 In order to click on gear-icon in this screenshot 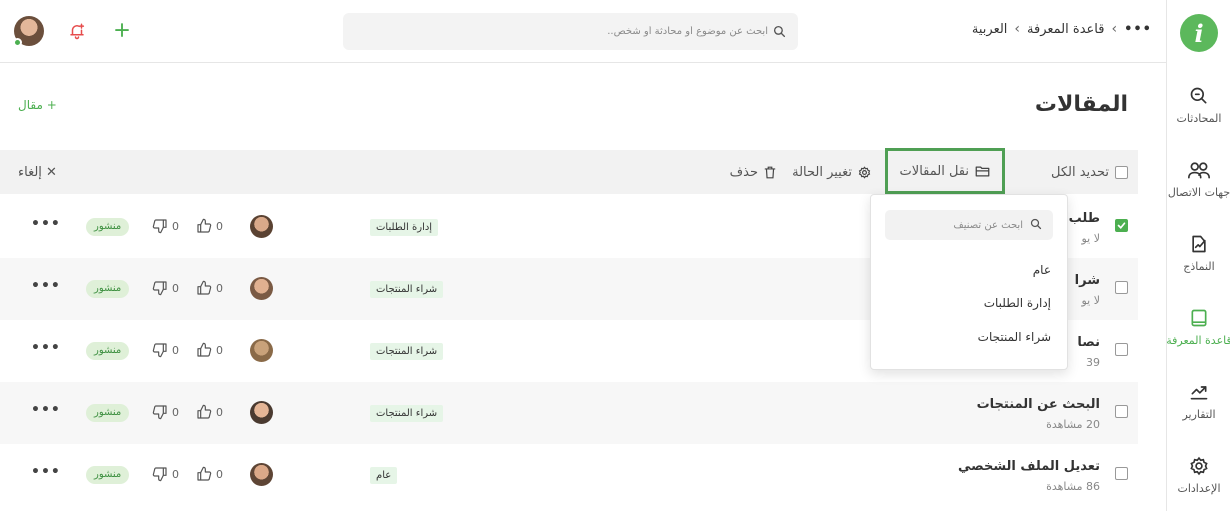, I will do `click(1199, 466)`.